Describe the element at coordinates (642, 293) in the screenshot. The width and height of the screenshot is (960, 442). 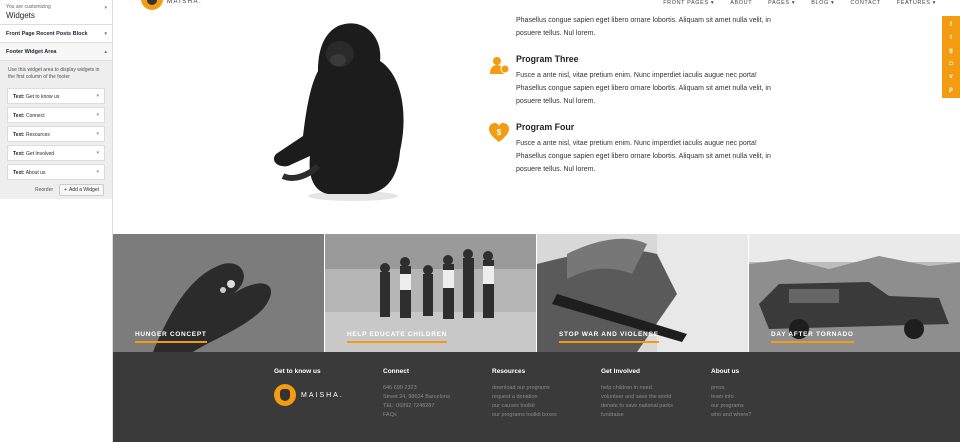
I see `gallery-tile-war: STOP WAR AND VIOLENCE` at that location.